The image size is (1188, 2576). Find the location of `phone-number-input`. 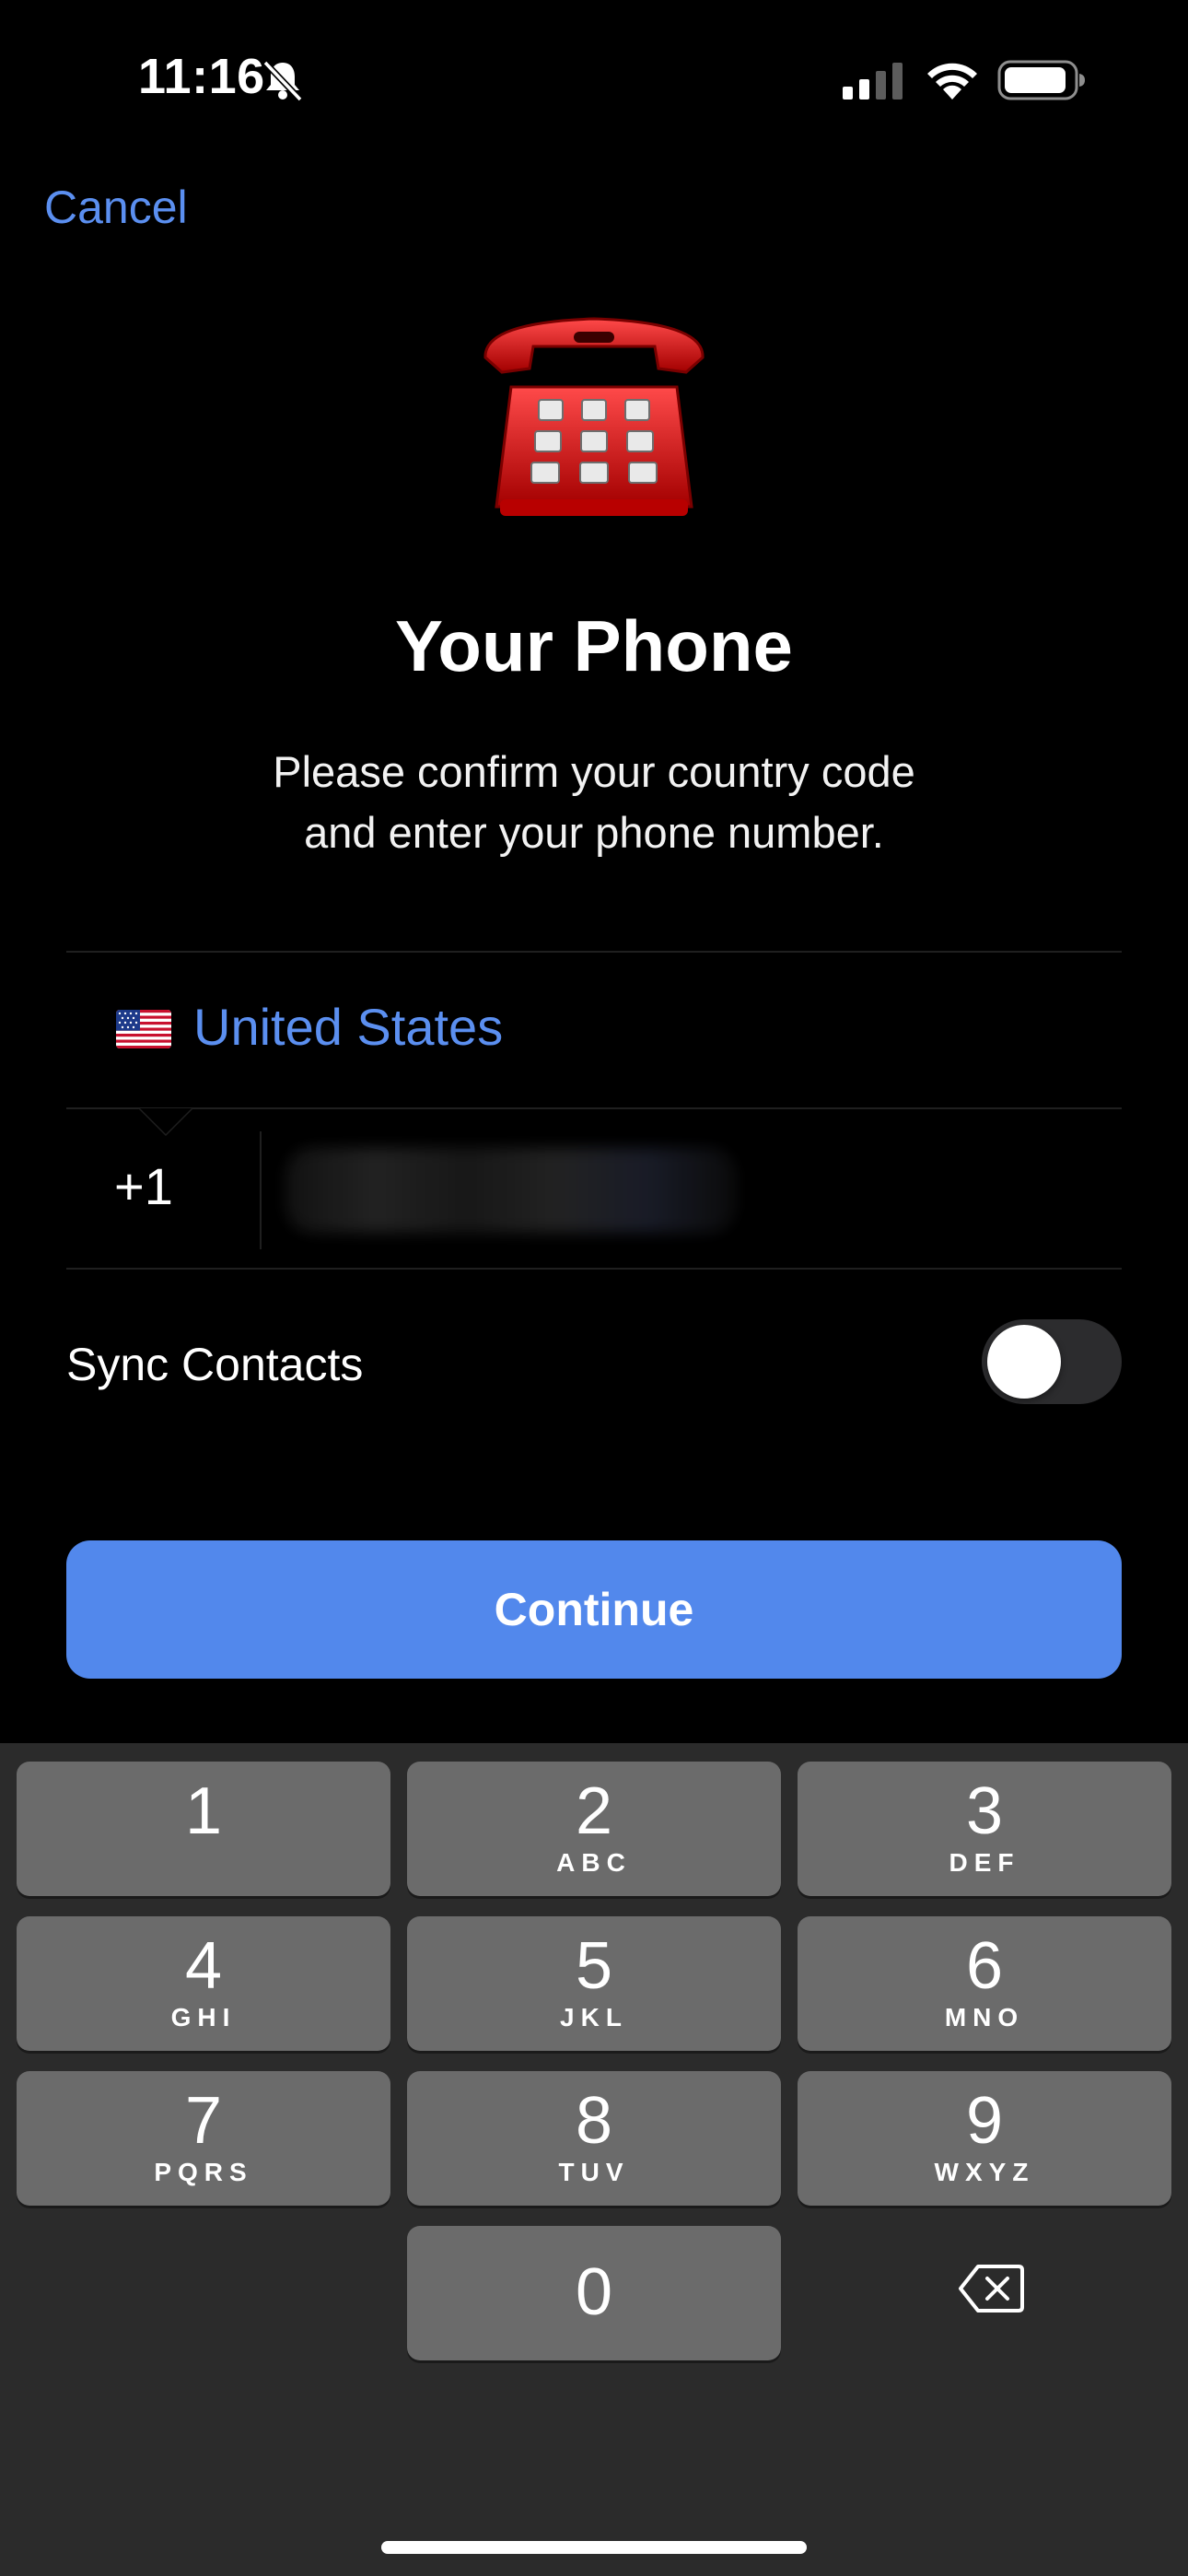

phone-number-input is located at coordinates (511, 1190).